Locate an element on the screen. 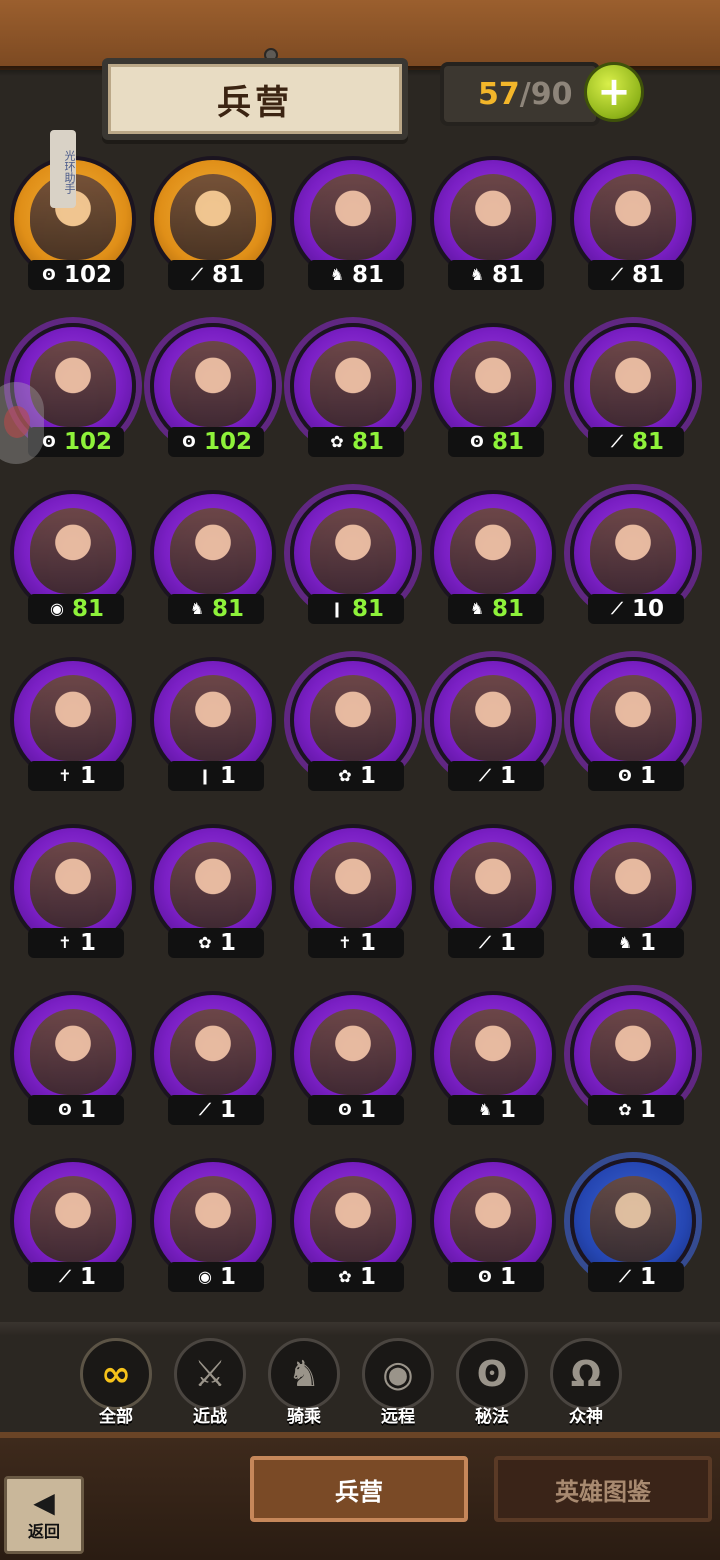 The width and height of the screenshot is (720, 1560). page-title-plate: 兵营 is located at coordinates (255, 99).